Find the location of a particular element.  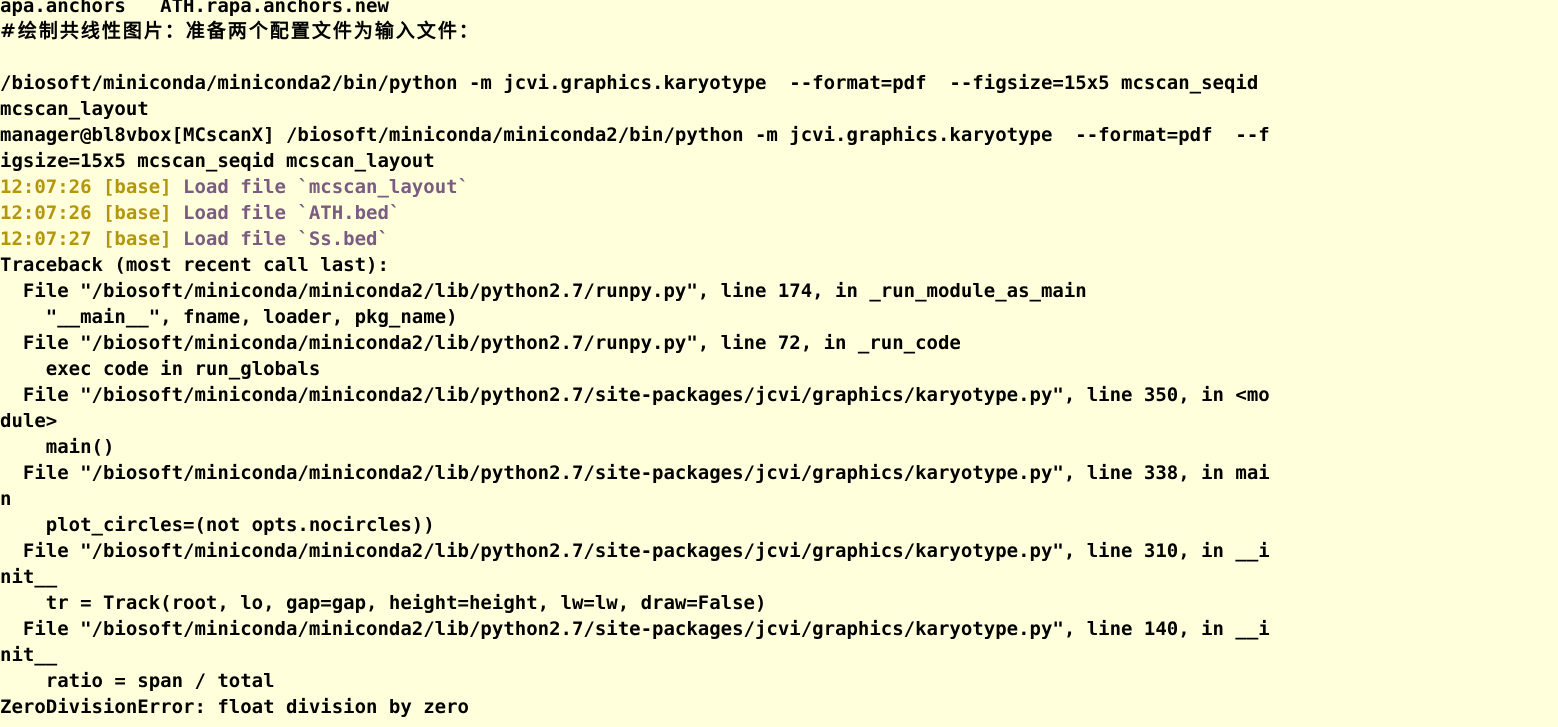

line-tb-code-2-seg-0: exec code in run_globals is located at coordinates (160, 369).